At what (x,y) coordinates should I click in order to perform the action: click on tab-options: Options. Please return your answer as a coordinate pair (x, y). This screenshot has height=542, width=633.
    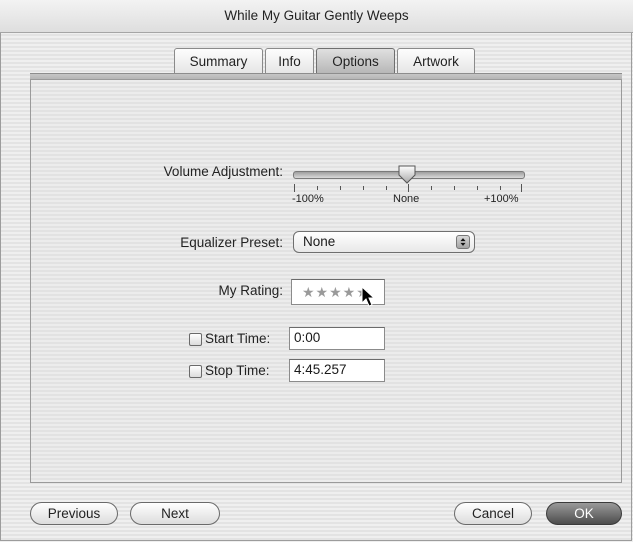
    Looking at the image, I should click on (355, 60).